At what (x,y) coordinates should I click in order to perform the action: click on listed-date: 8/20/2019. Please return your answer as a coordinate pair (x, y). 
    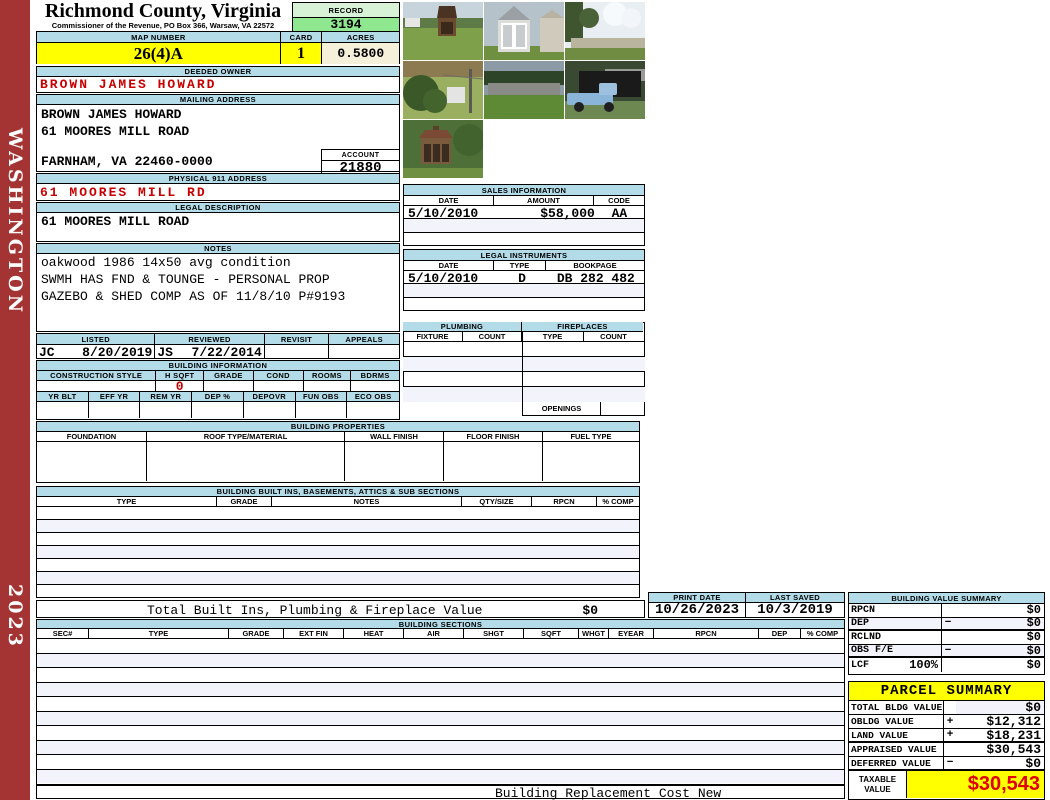
    Looking at the image, I should click on (117, 352).